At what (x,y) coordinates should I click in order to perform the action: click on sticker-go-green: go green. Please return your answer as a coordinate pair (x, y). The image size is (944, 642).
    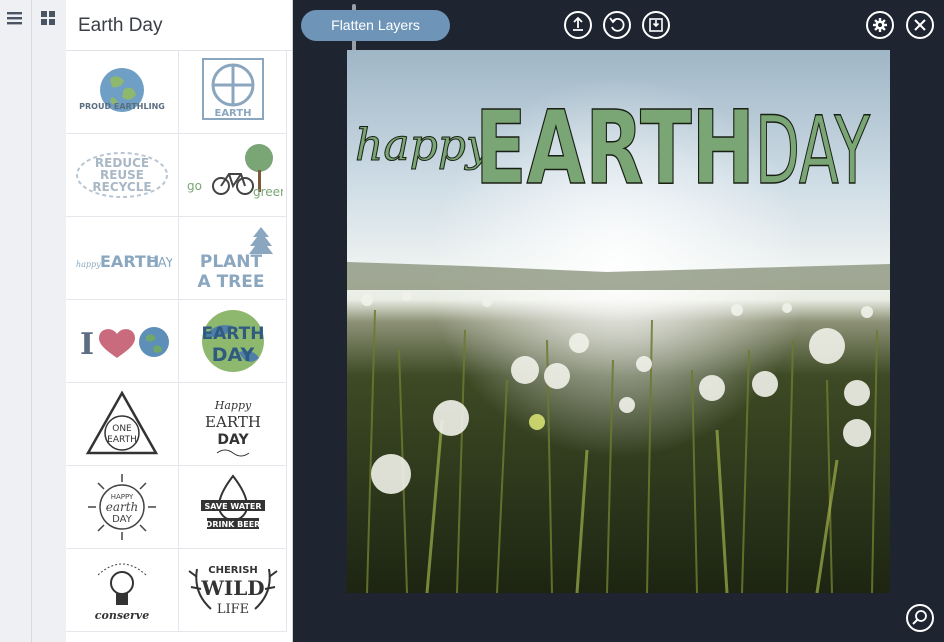
    Looking at the image, I should click on (233, 175).